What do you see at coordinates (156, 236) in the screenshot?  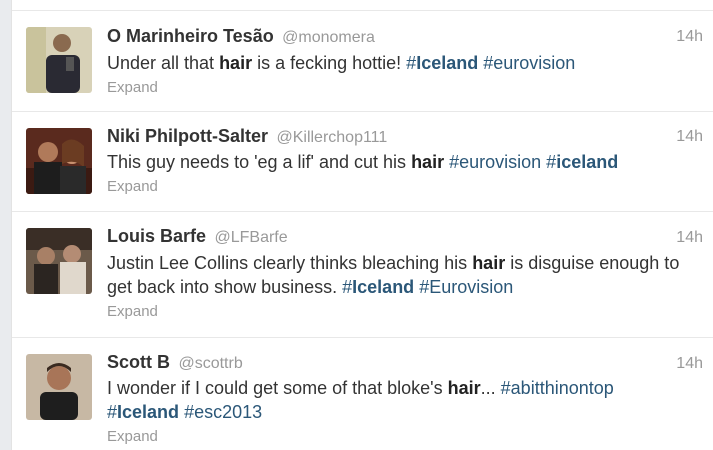 I see `tweet-fullname: Louis Barfe` at bounding box center [156, 236].